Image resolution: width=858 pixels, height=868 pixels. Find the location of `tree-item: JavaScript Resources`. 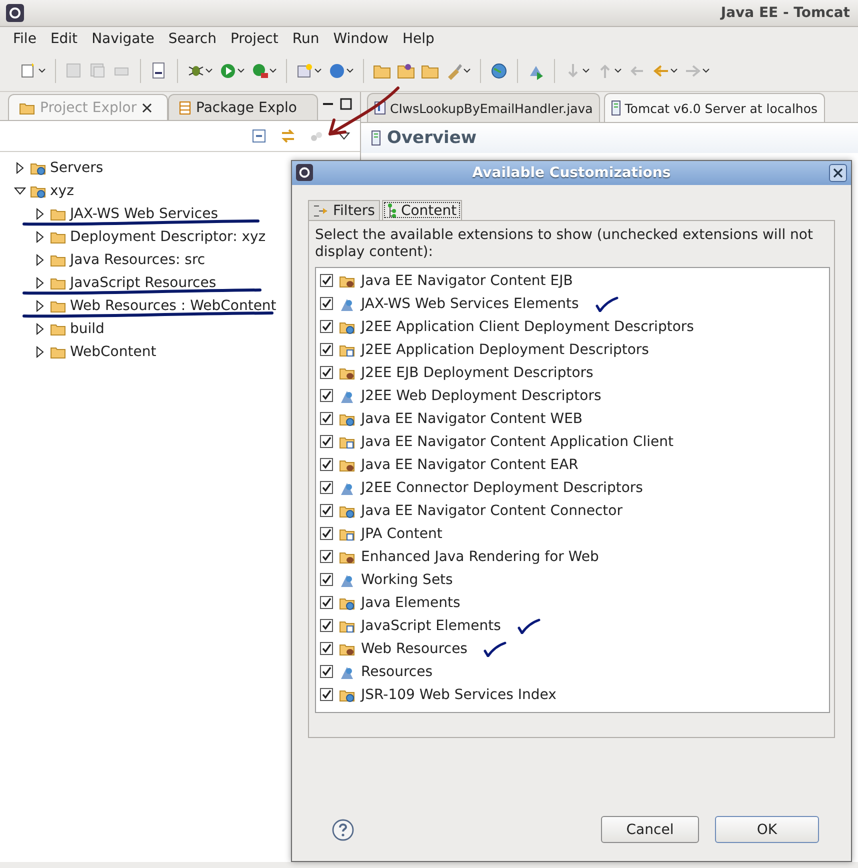

tree-item: JavaScript Resources is located at coordinates (143, 282).